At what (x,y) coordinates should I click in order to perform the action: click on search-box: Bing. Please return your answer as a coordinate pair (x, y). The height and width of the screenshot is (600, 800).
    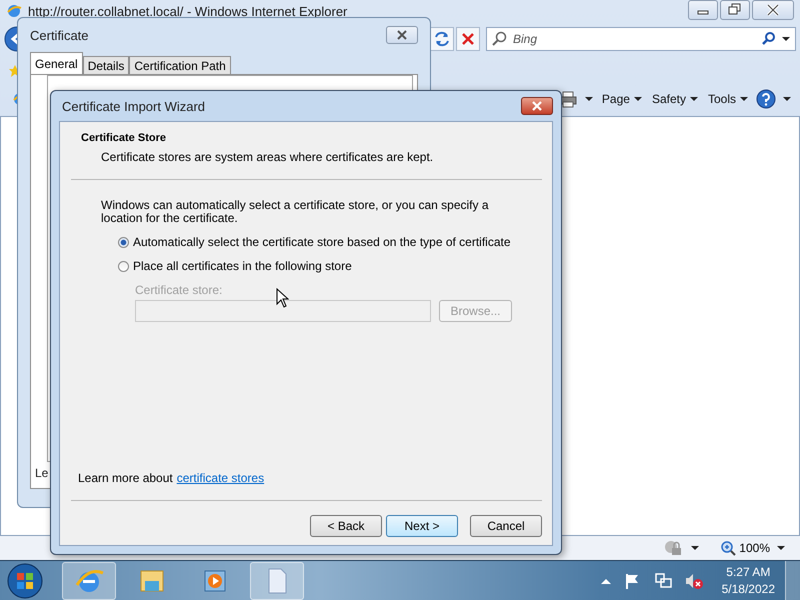
    Looking at the image, I should click on (641, 39).